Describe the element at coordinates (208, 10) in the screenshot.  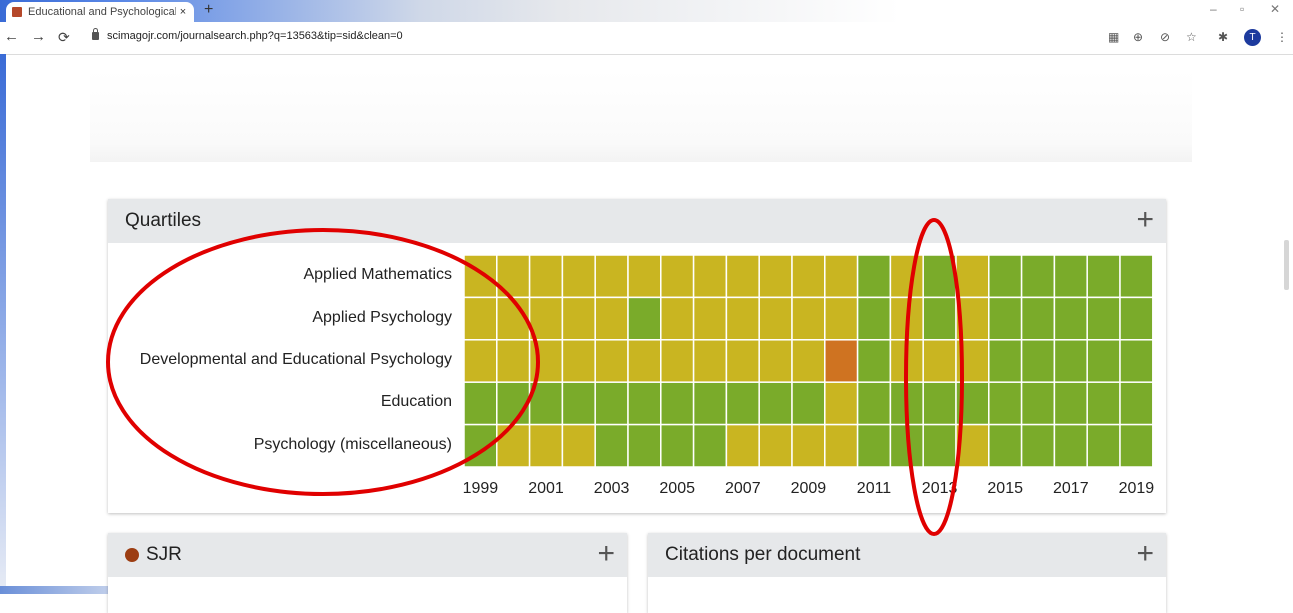
I see `new-tab-button: +` at that location.